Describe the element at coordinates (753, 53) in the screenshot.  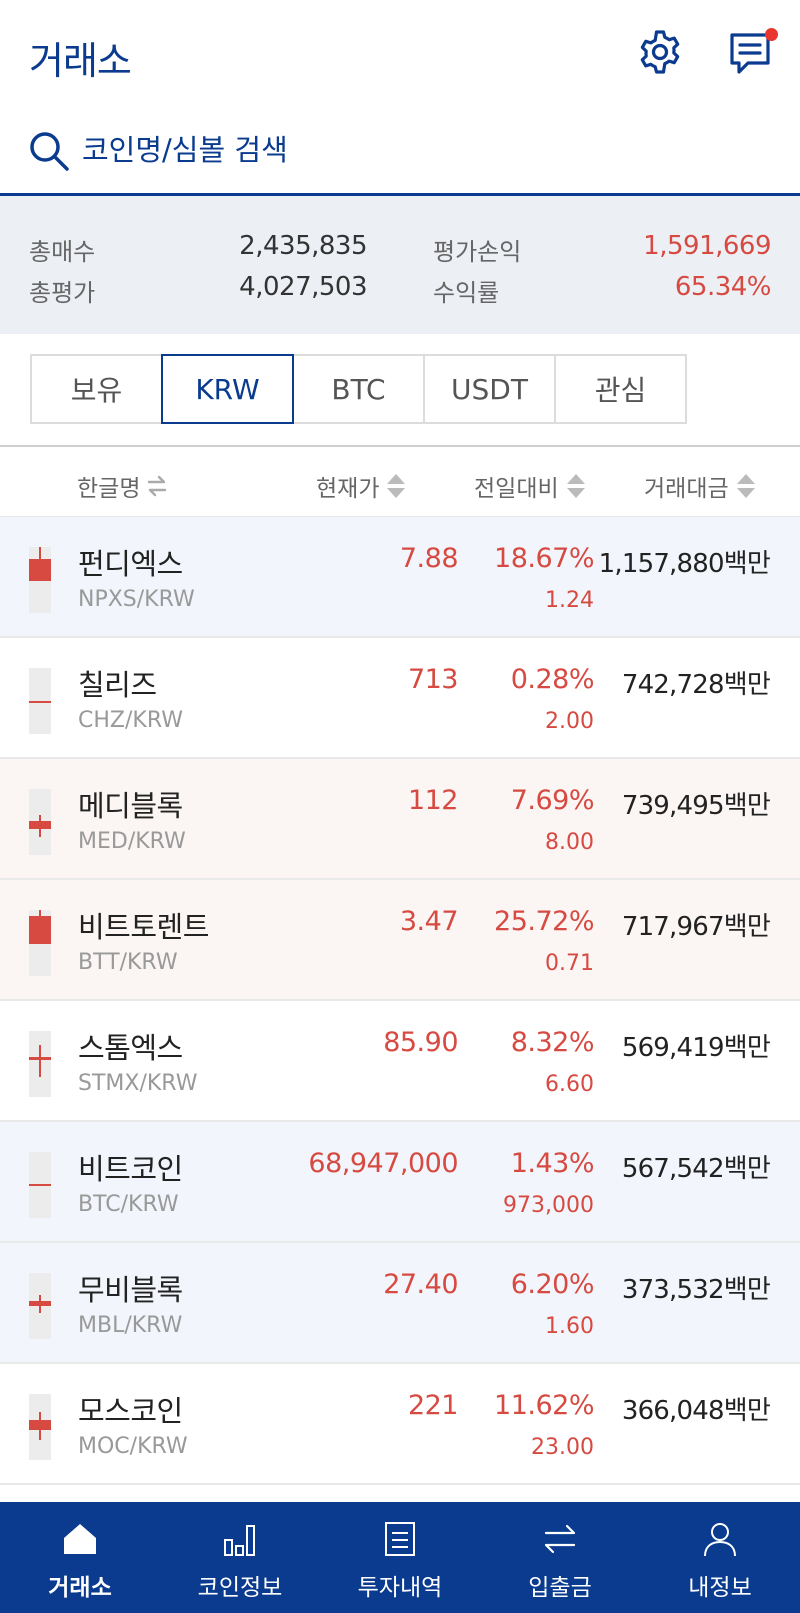
I see `messages-button` at that location.